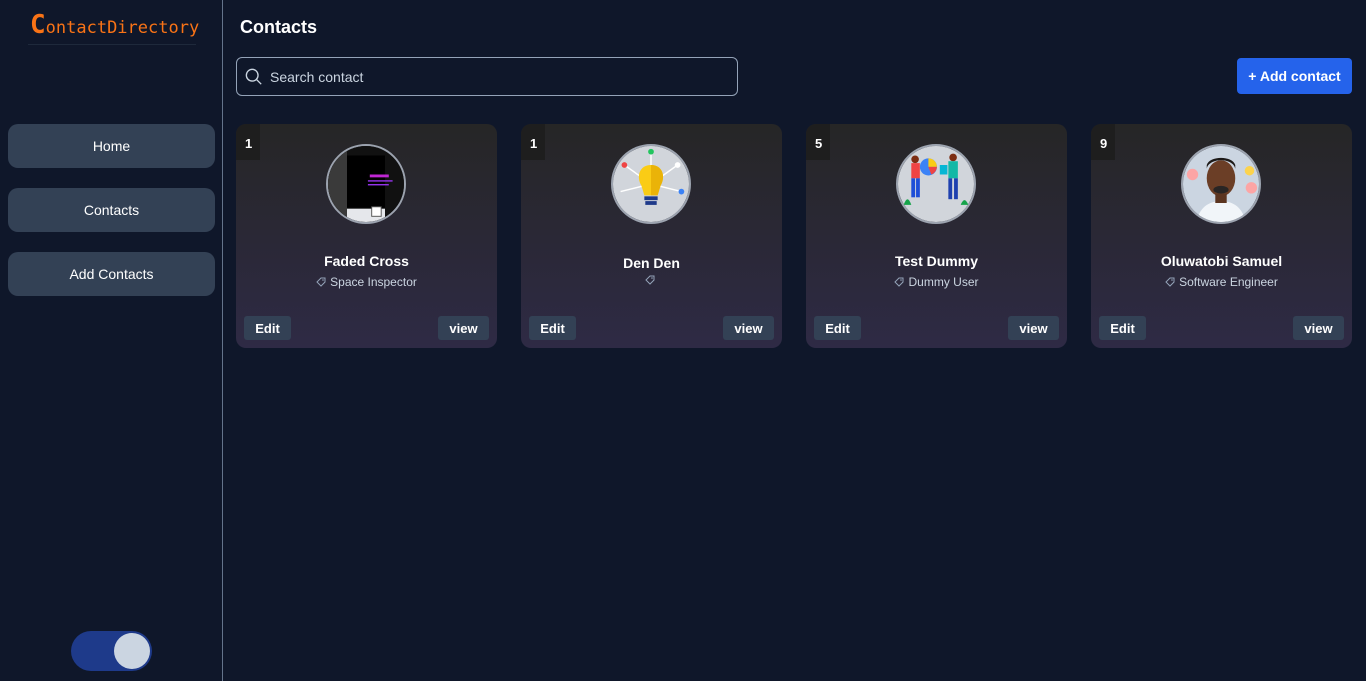  What do you see at coordinates (279, 27) in the screenshot?
I see `page-title: Contacts` at bounding box center [279, 27].